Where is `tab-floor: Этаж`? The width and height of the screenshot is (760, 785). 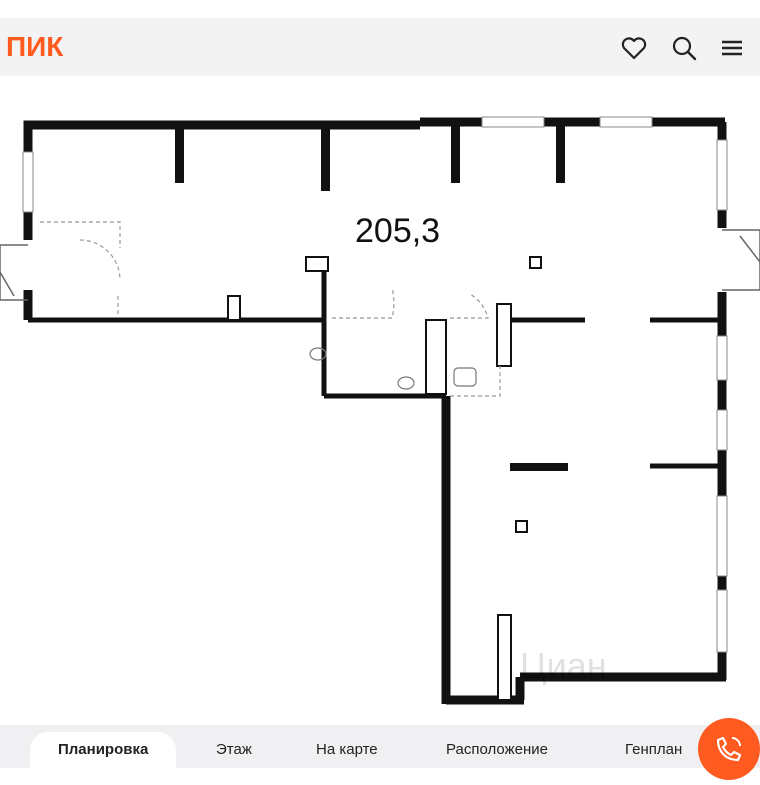 tab-floor: Этаж is located at coordinates (234, 750).